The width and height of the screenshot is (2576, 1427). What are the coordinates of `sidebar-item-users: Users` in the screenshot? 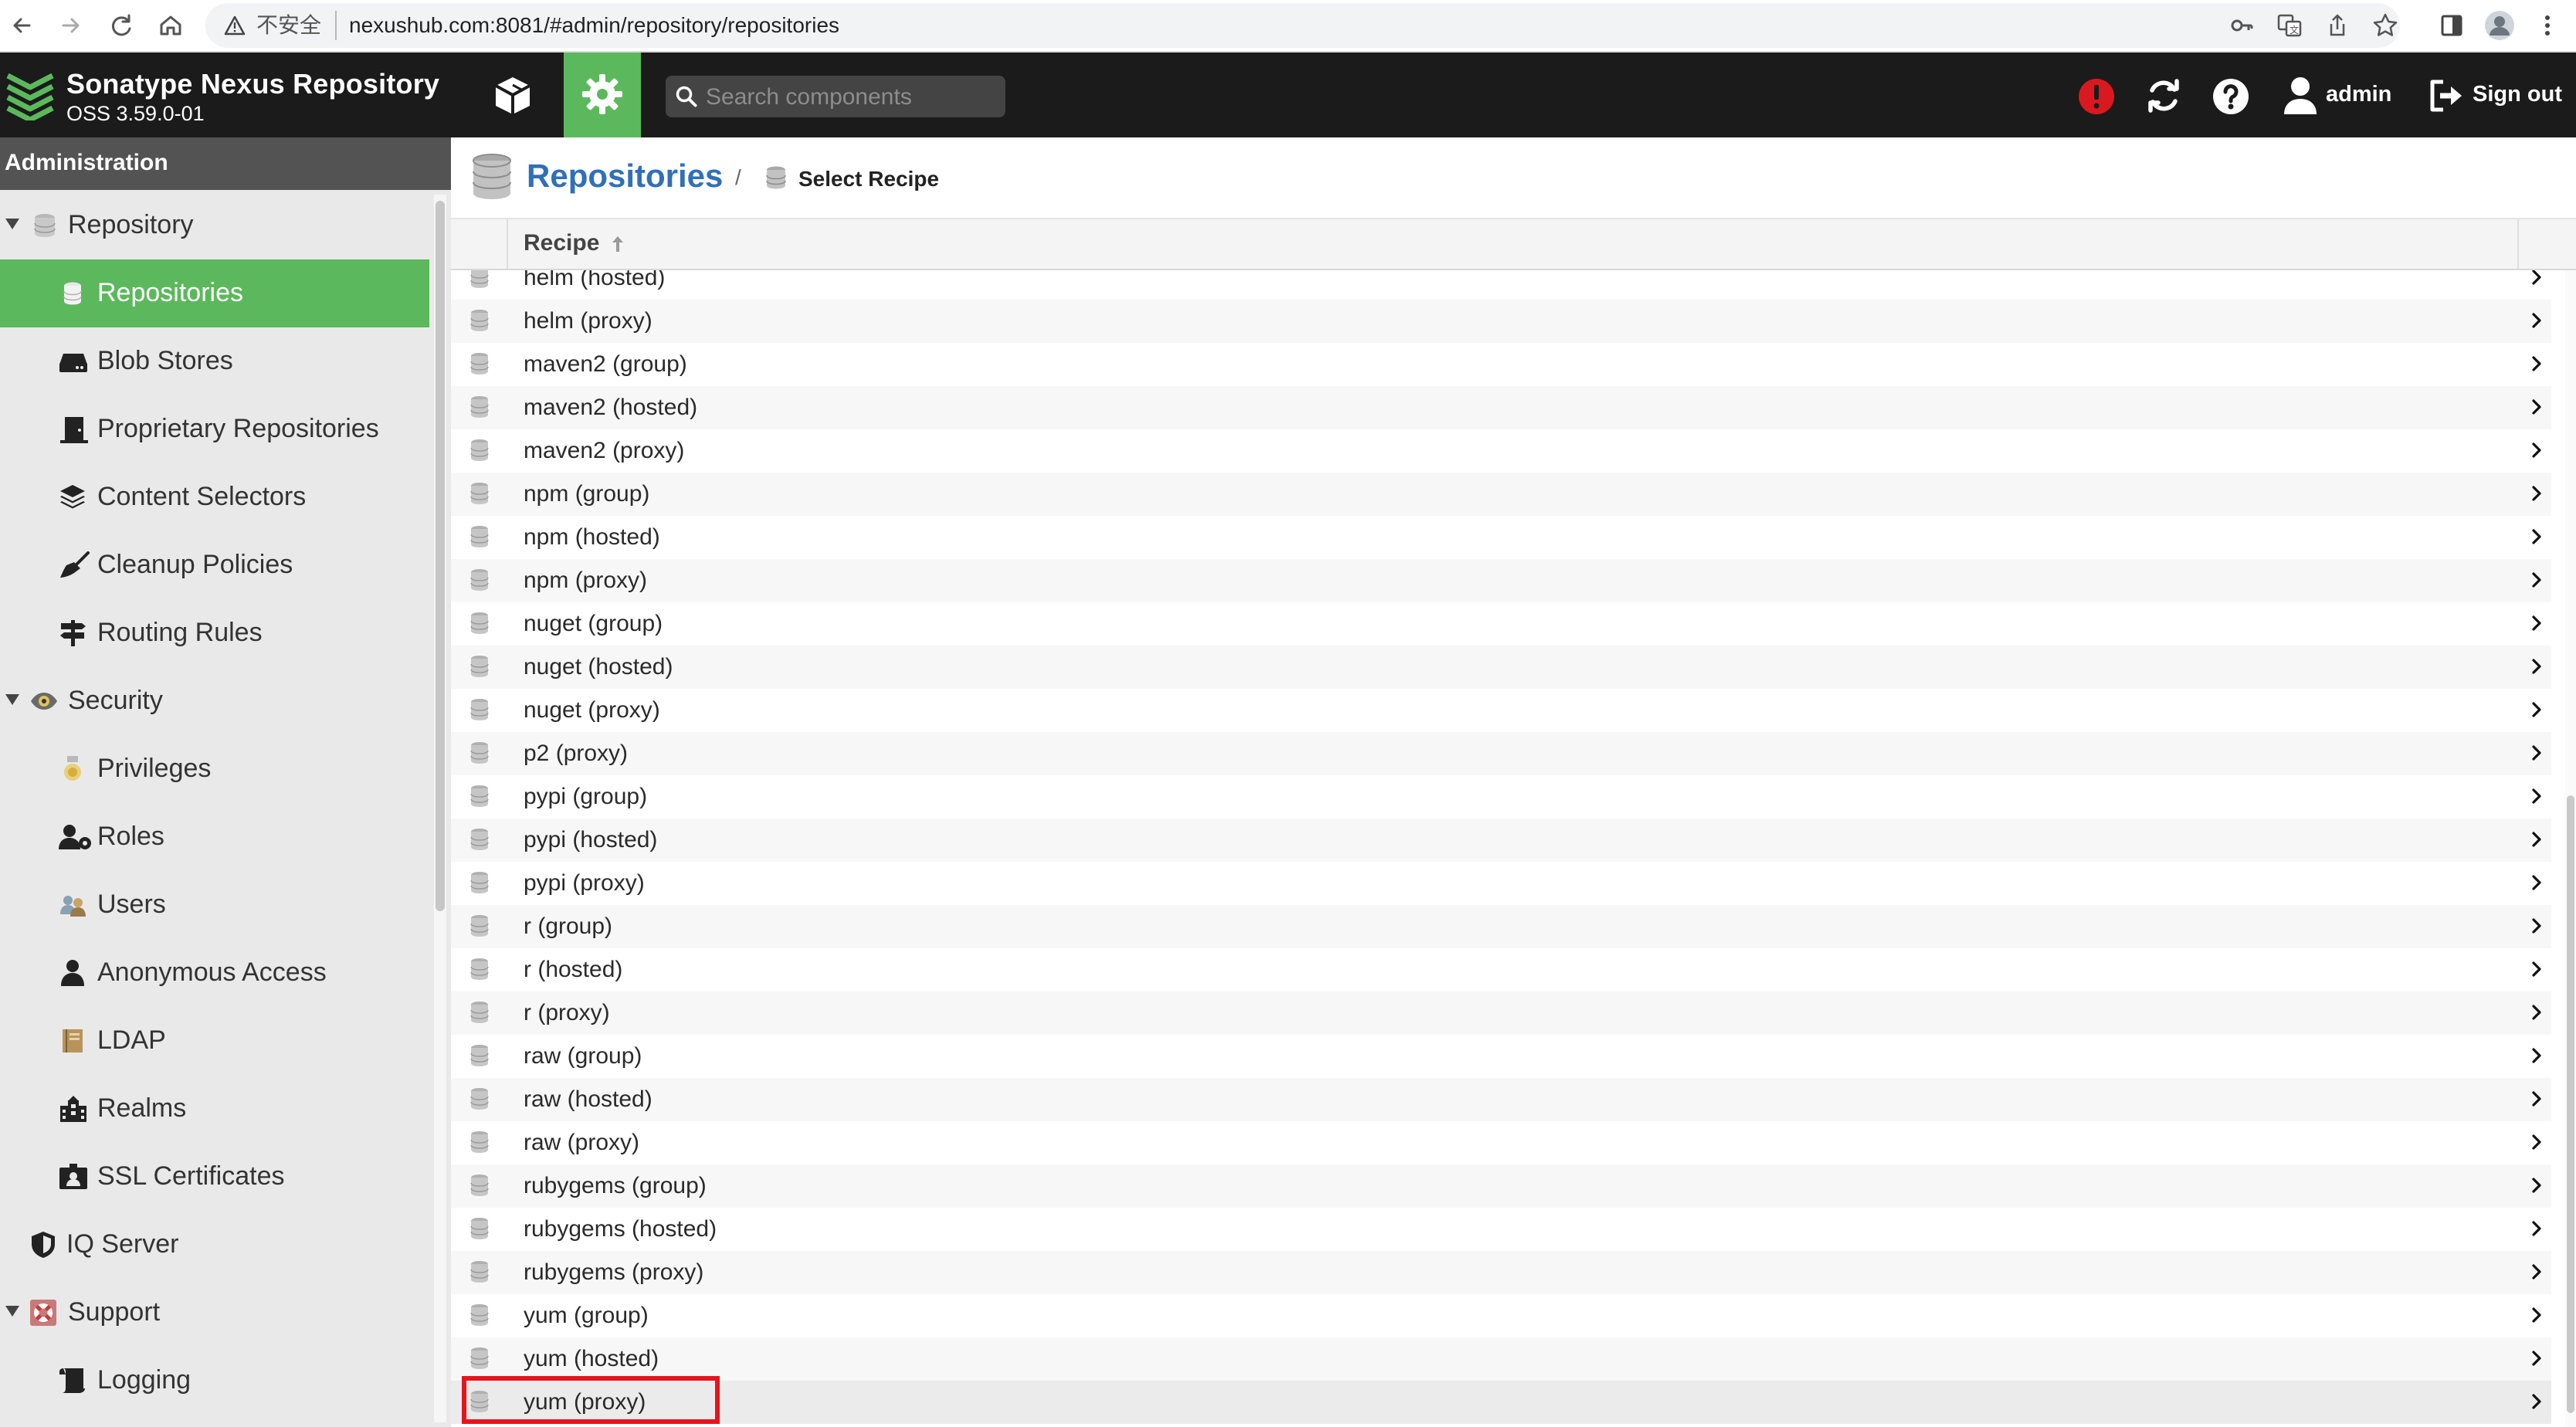 It's located at (214, 905).